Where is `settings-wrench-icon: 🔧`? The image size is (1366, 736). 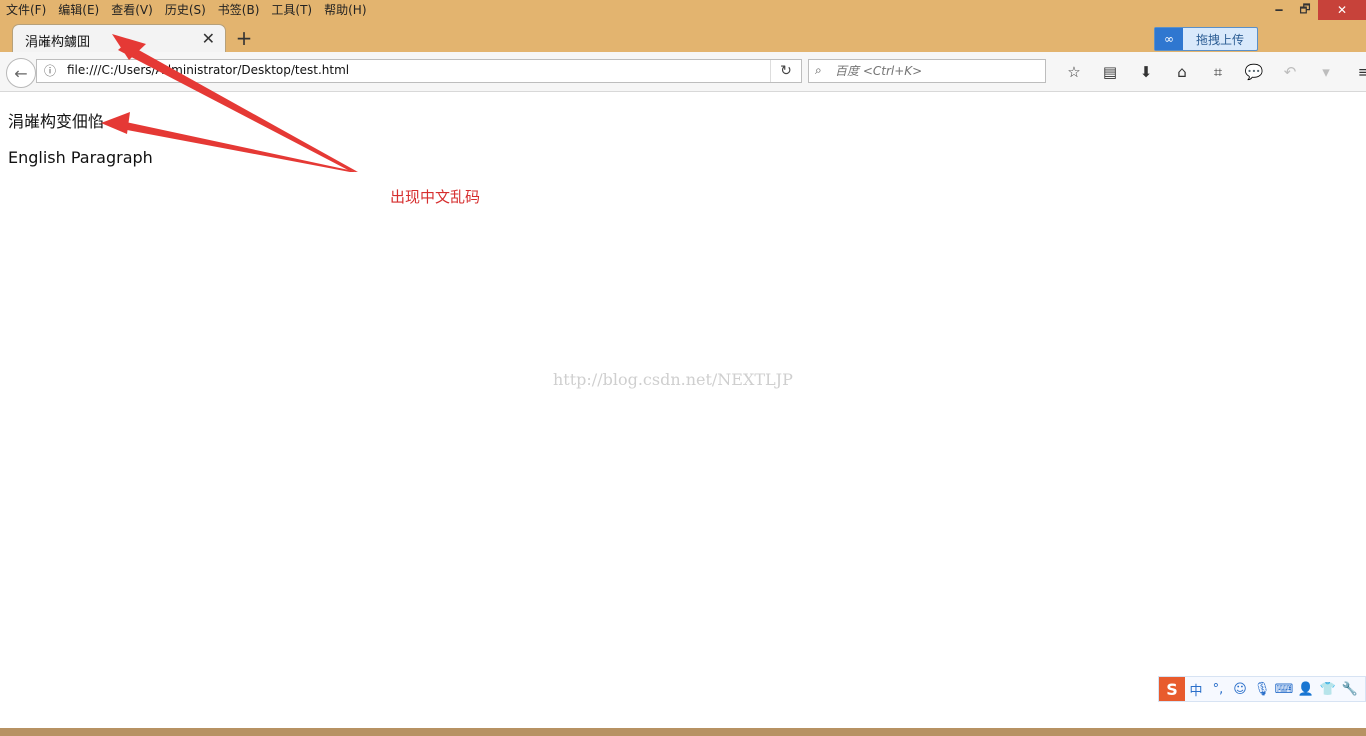 settings-wrench-icon: 🔧 is located at coordinates (1350, 689).